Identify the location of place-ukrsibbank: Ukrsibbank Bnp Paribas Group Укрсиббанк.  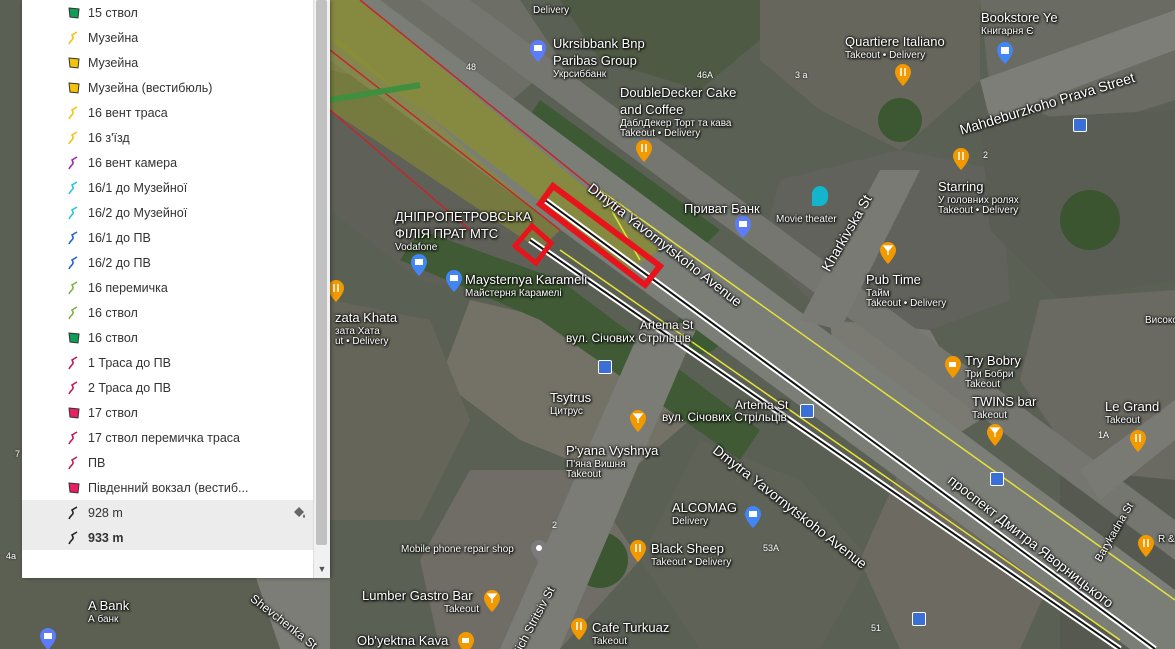
(613, 58).